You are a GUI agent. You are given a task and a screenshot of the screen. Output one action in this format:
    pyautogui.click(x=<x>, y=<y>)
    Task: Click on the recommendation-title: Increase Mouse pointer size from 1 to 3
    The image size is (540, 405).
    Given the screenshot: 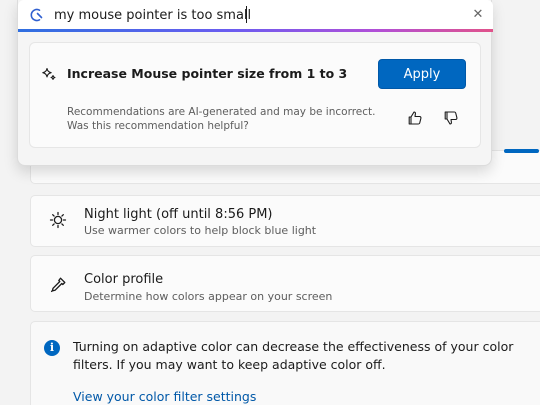 What is the action you would take?
    pyautogui.click(x=207, y=73)
    